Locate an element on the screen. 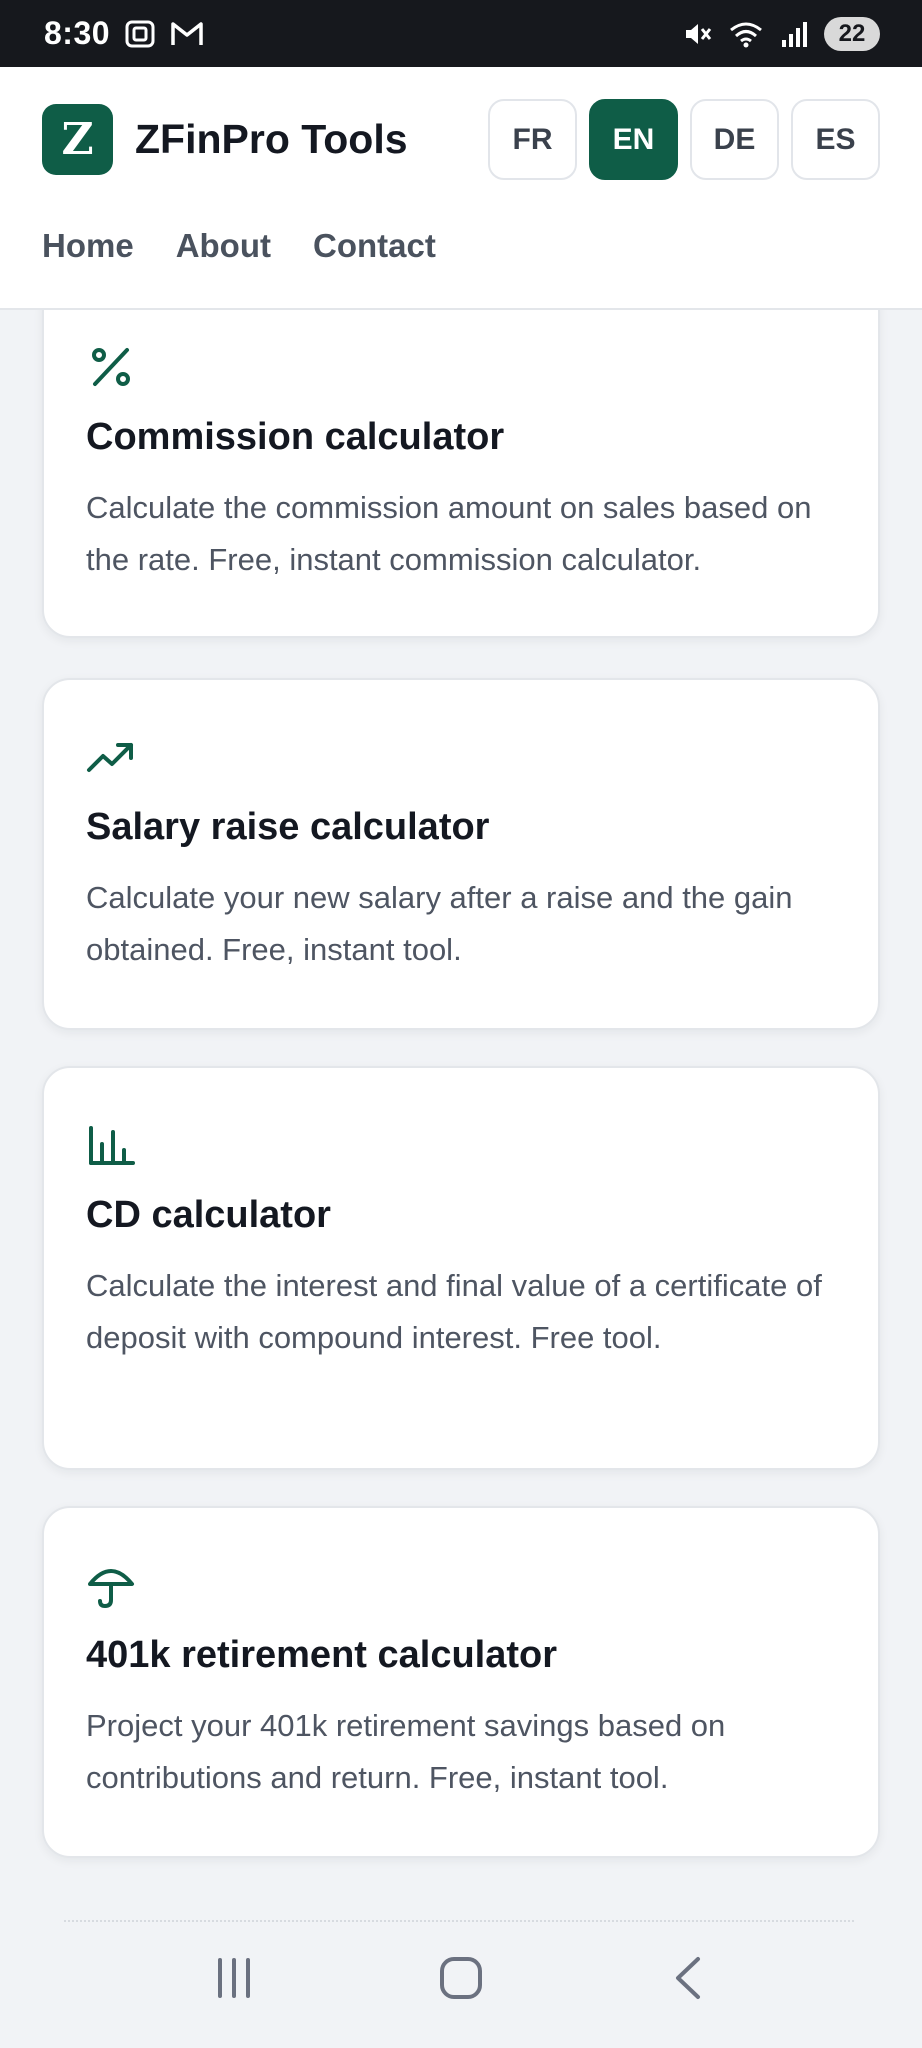  lang-button-en: EN is located at coordinates (633, 139).